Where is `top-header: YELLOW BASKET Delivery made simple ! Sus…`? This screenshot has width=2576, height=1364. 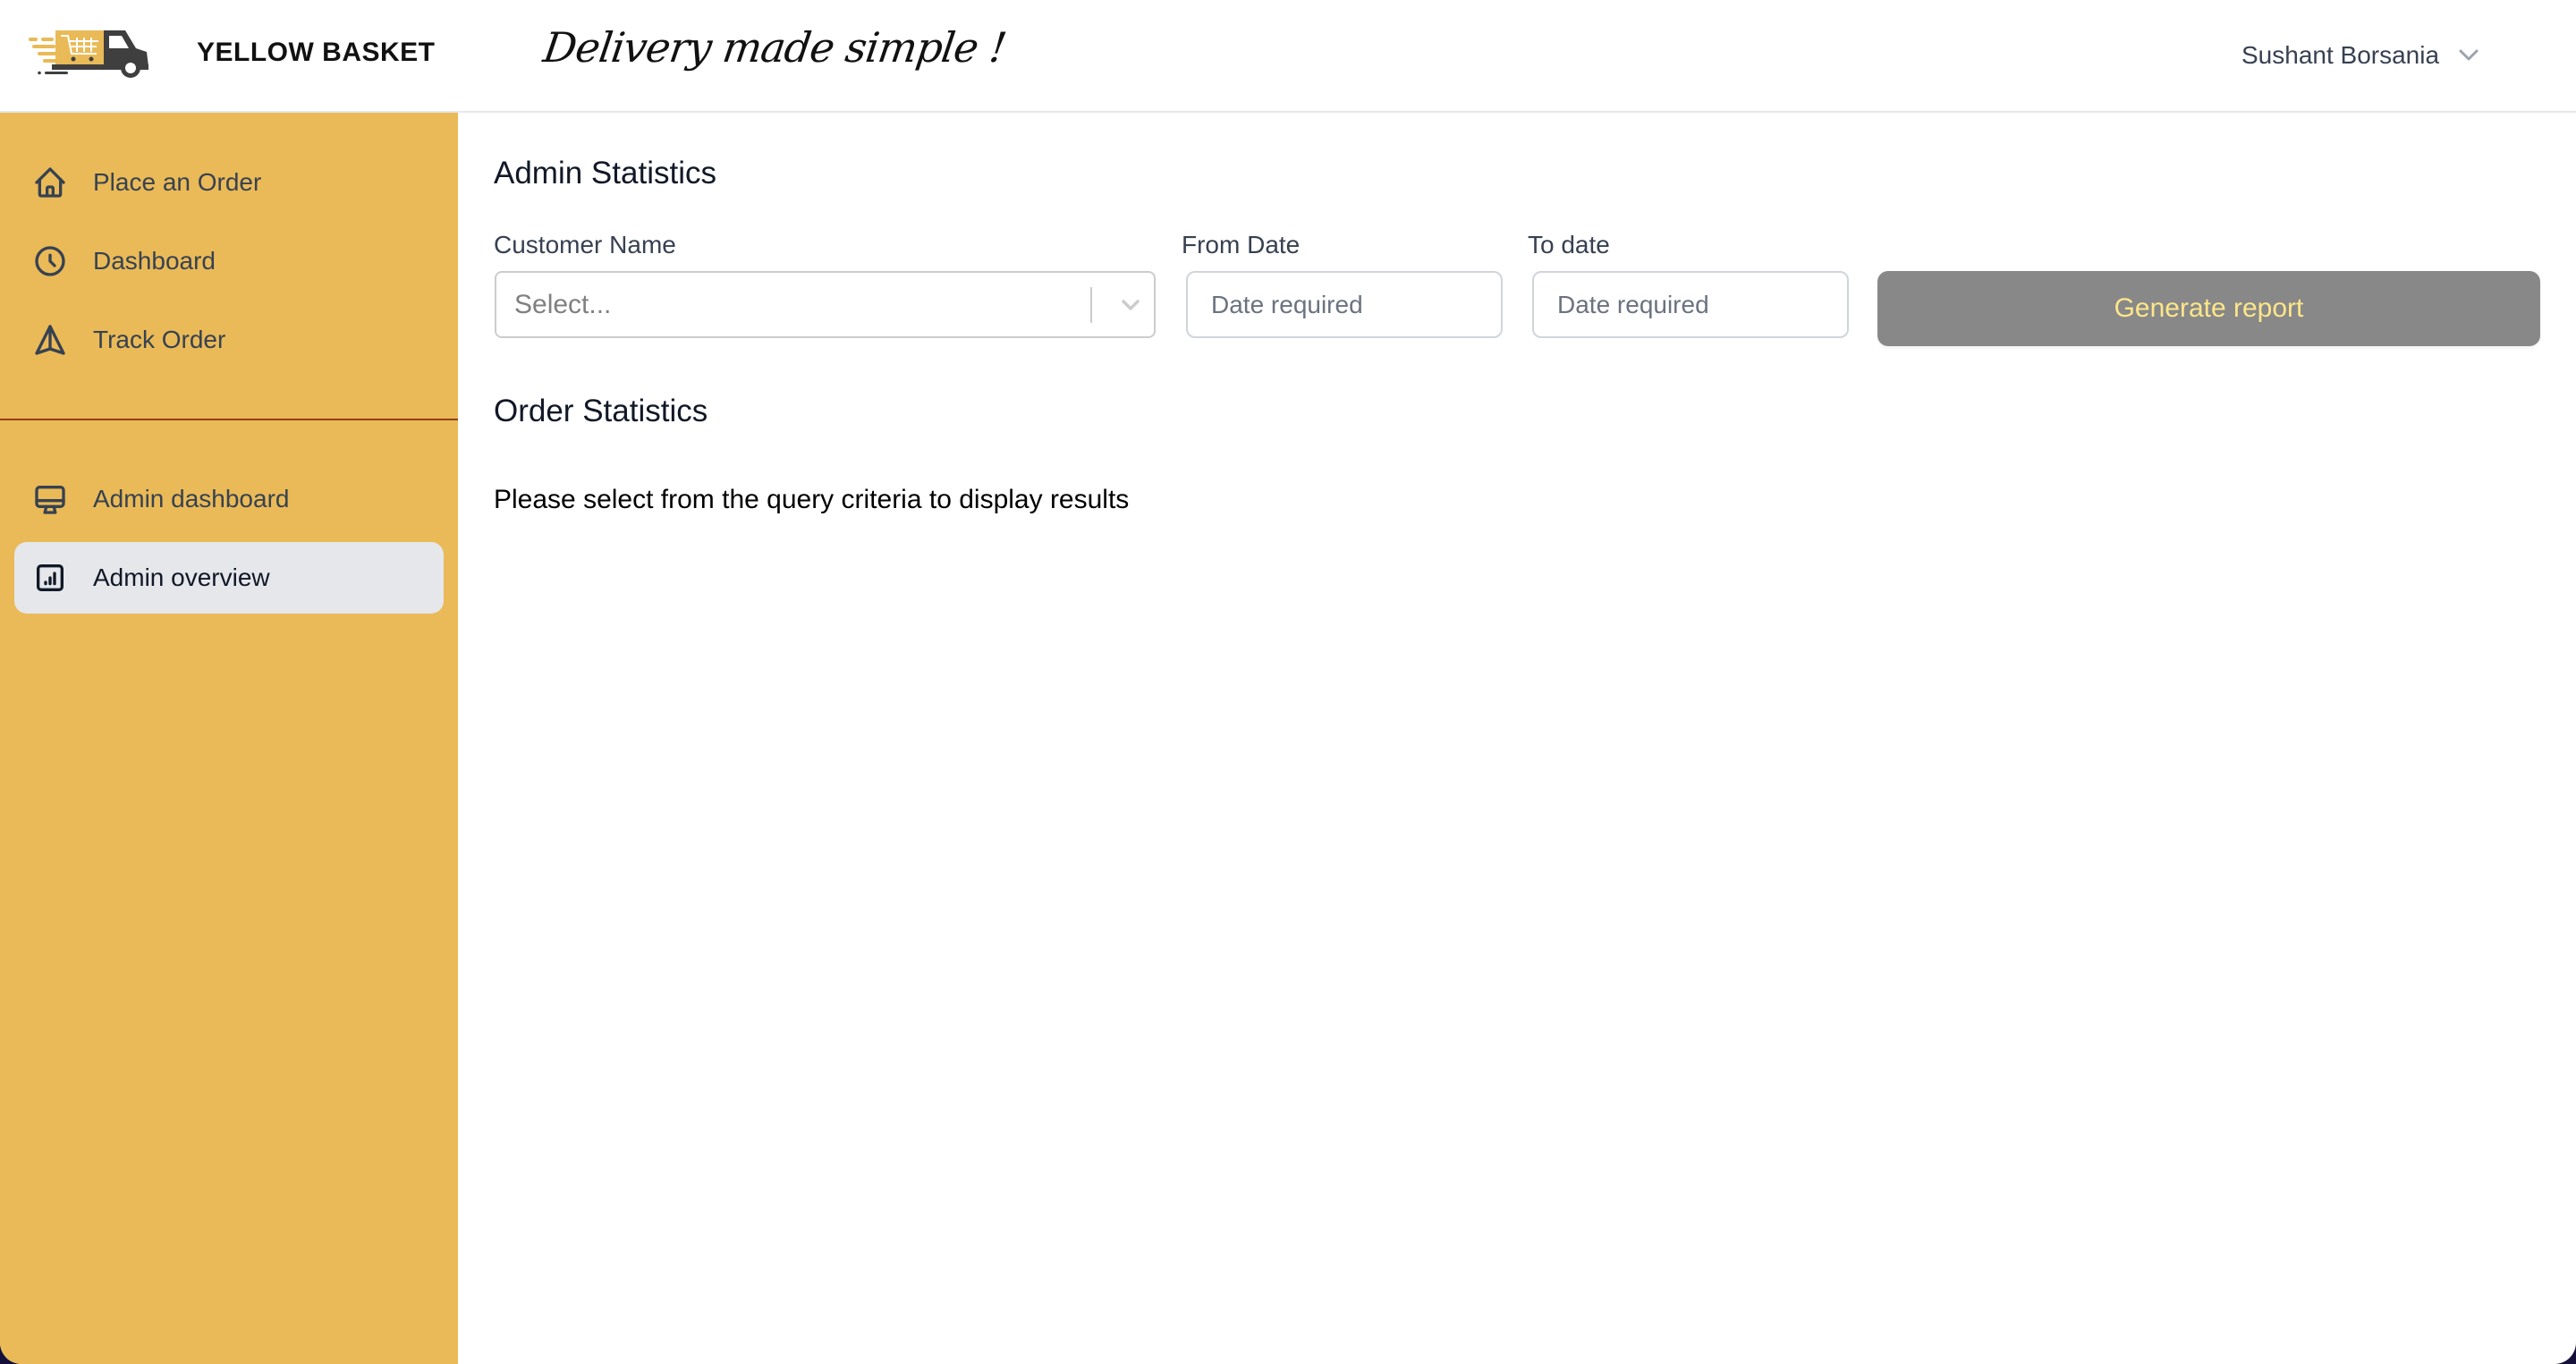
top-header: YELLOW BASKET Delivery made simple ! Sus… is located at coordinates (1288, 56).